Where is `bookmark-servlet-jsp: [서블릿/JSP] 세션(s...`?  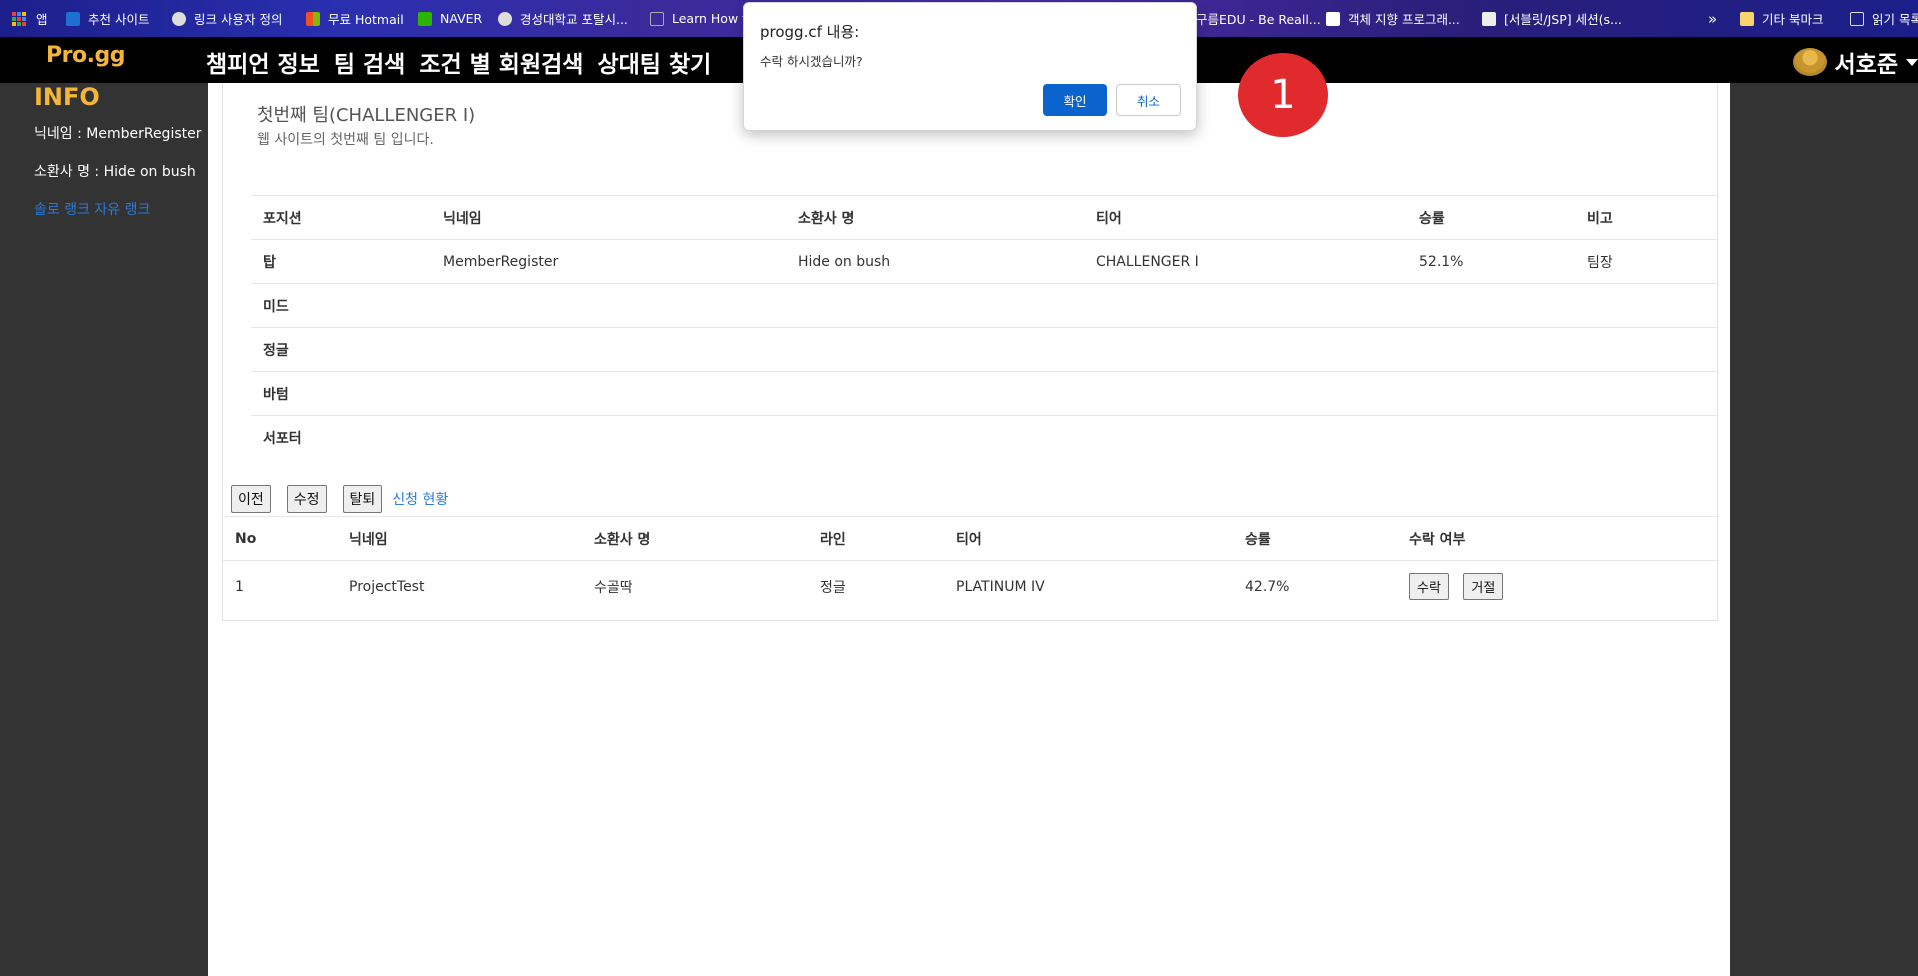 bookmark-servlet-jsp: [서블릿/JSP] 세션(s... is located at coordinates (1552, 18).